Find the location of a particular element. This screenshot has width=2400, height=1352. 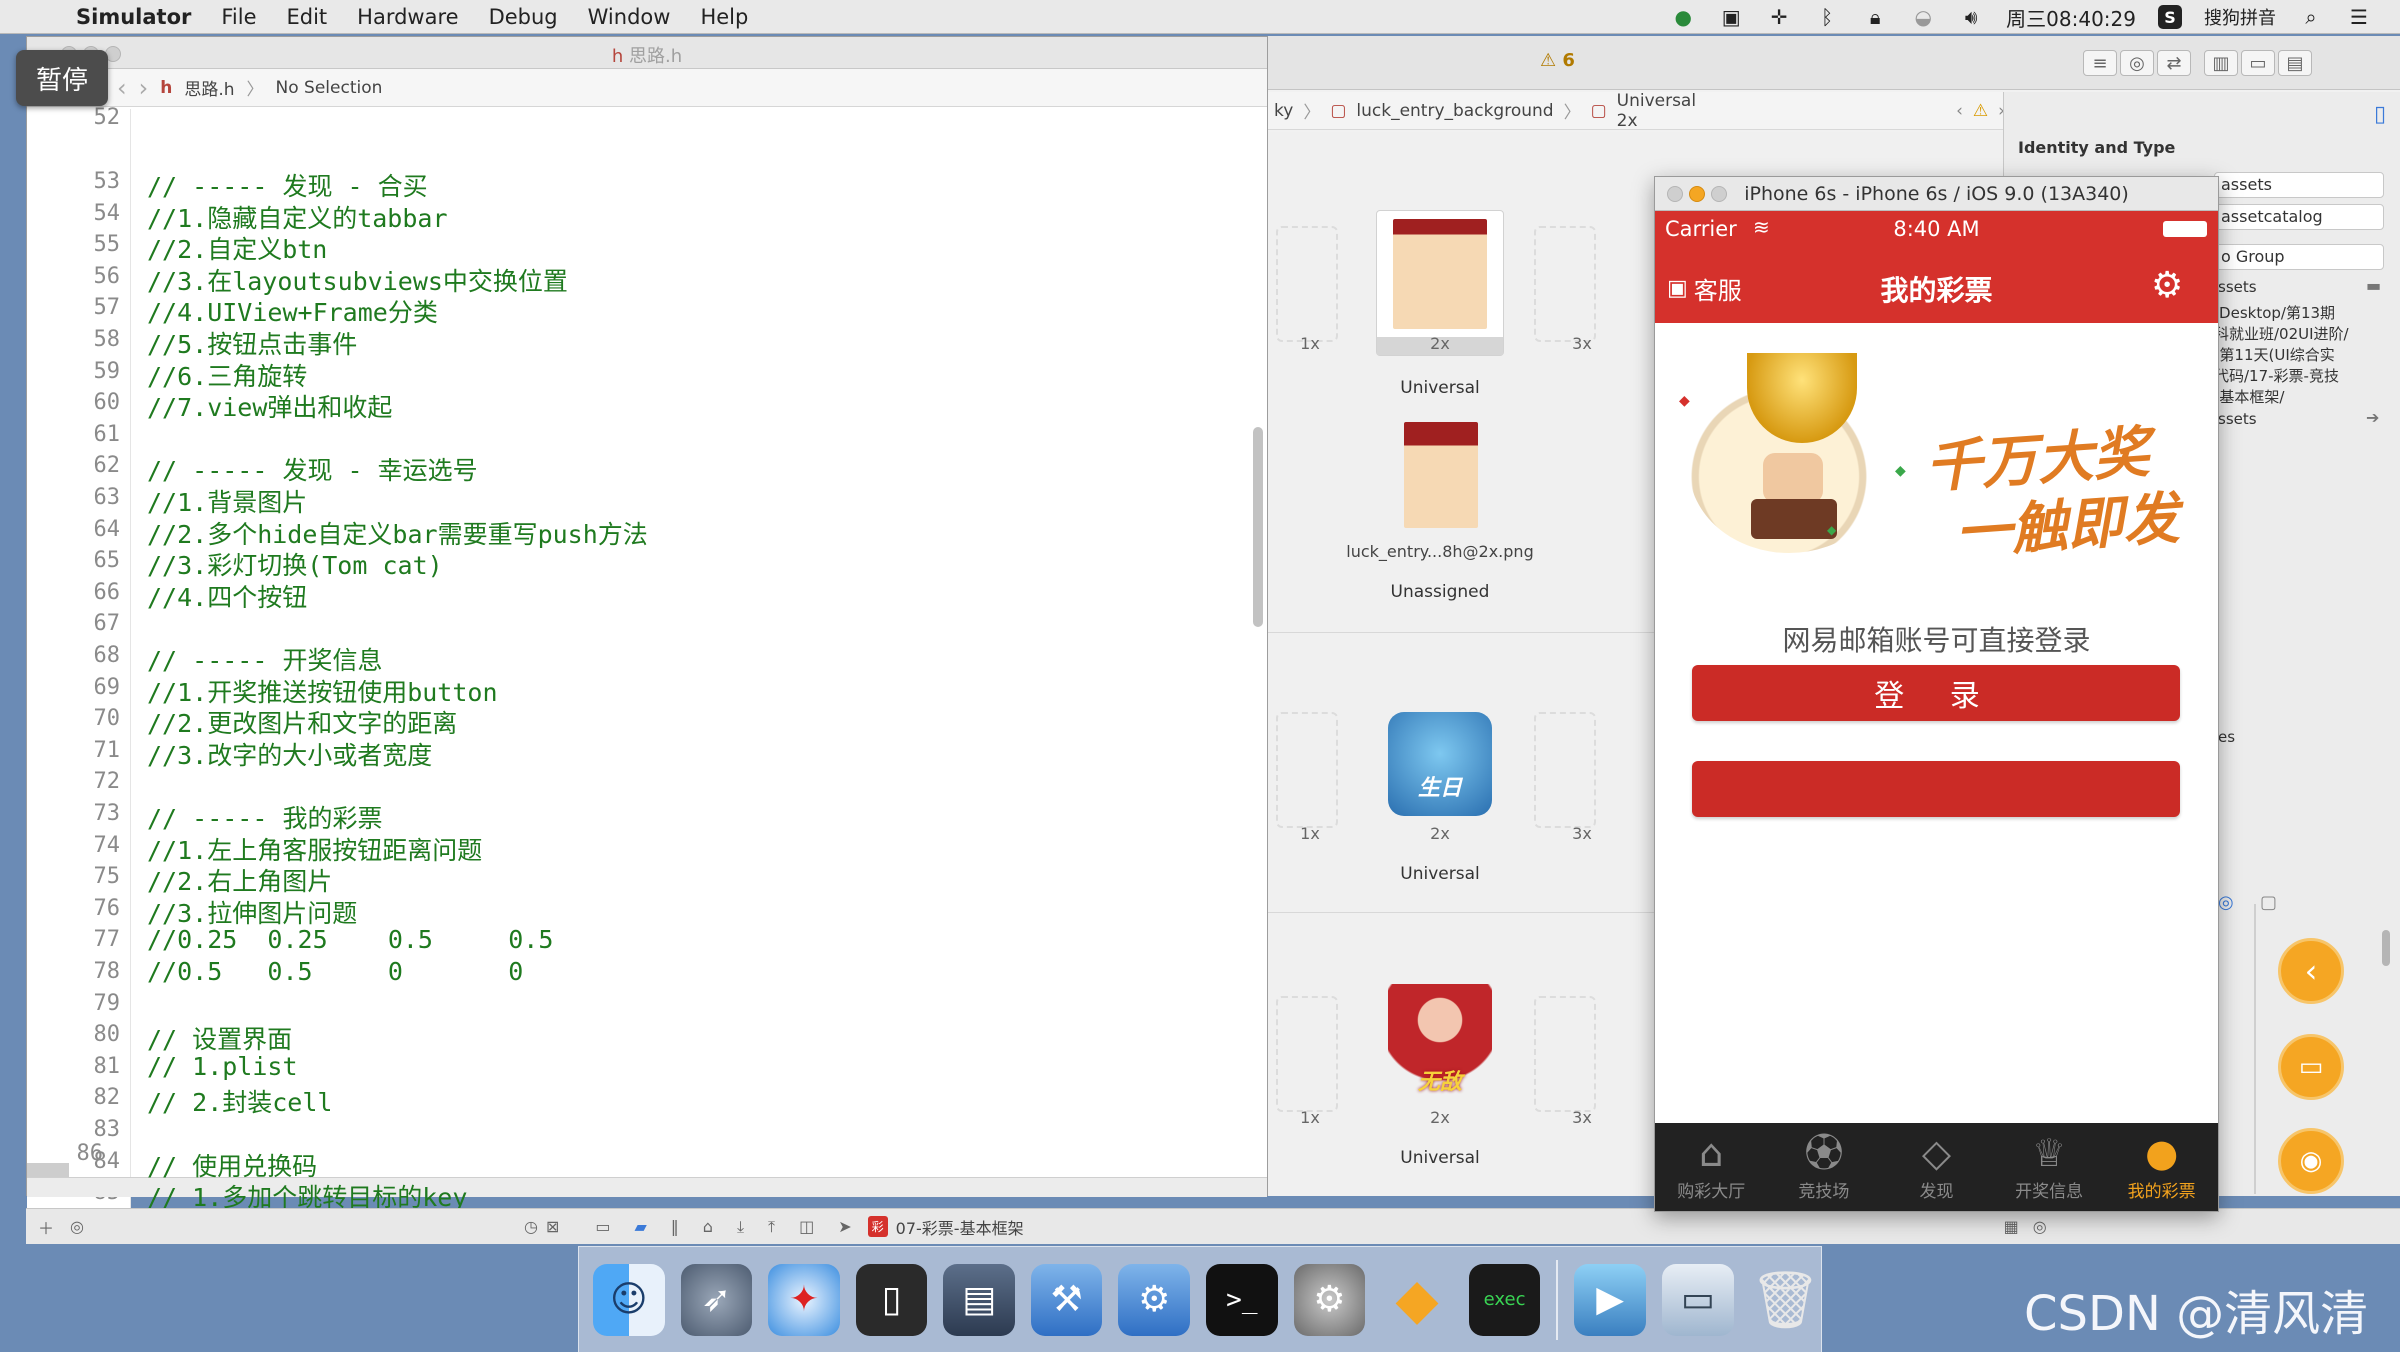

version-editor-icon: ⇄ is located at coordinates (2174, 63).